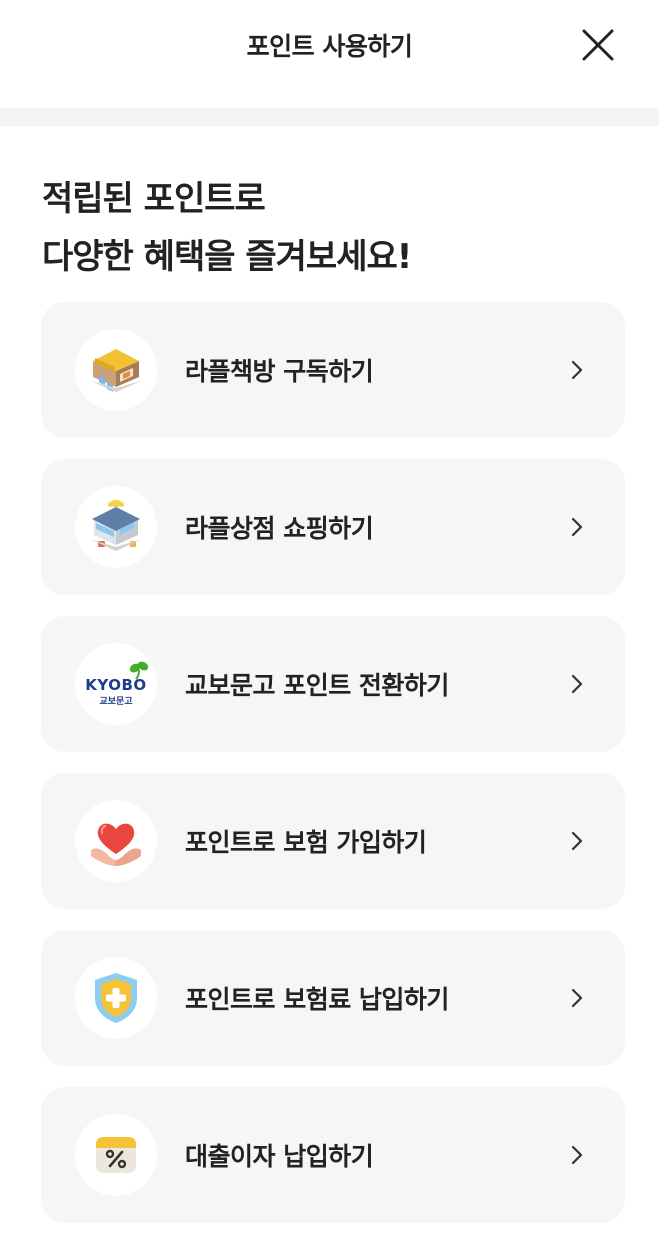  Describe the element at coordinates (279, 528) in the screenshot. I see `menu-item-label: 라플상점 쇼핑하기` at that location.